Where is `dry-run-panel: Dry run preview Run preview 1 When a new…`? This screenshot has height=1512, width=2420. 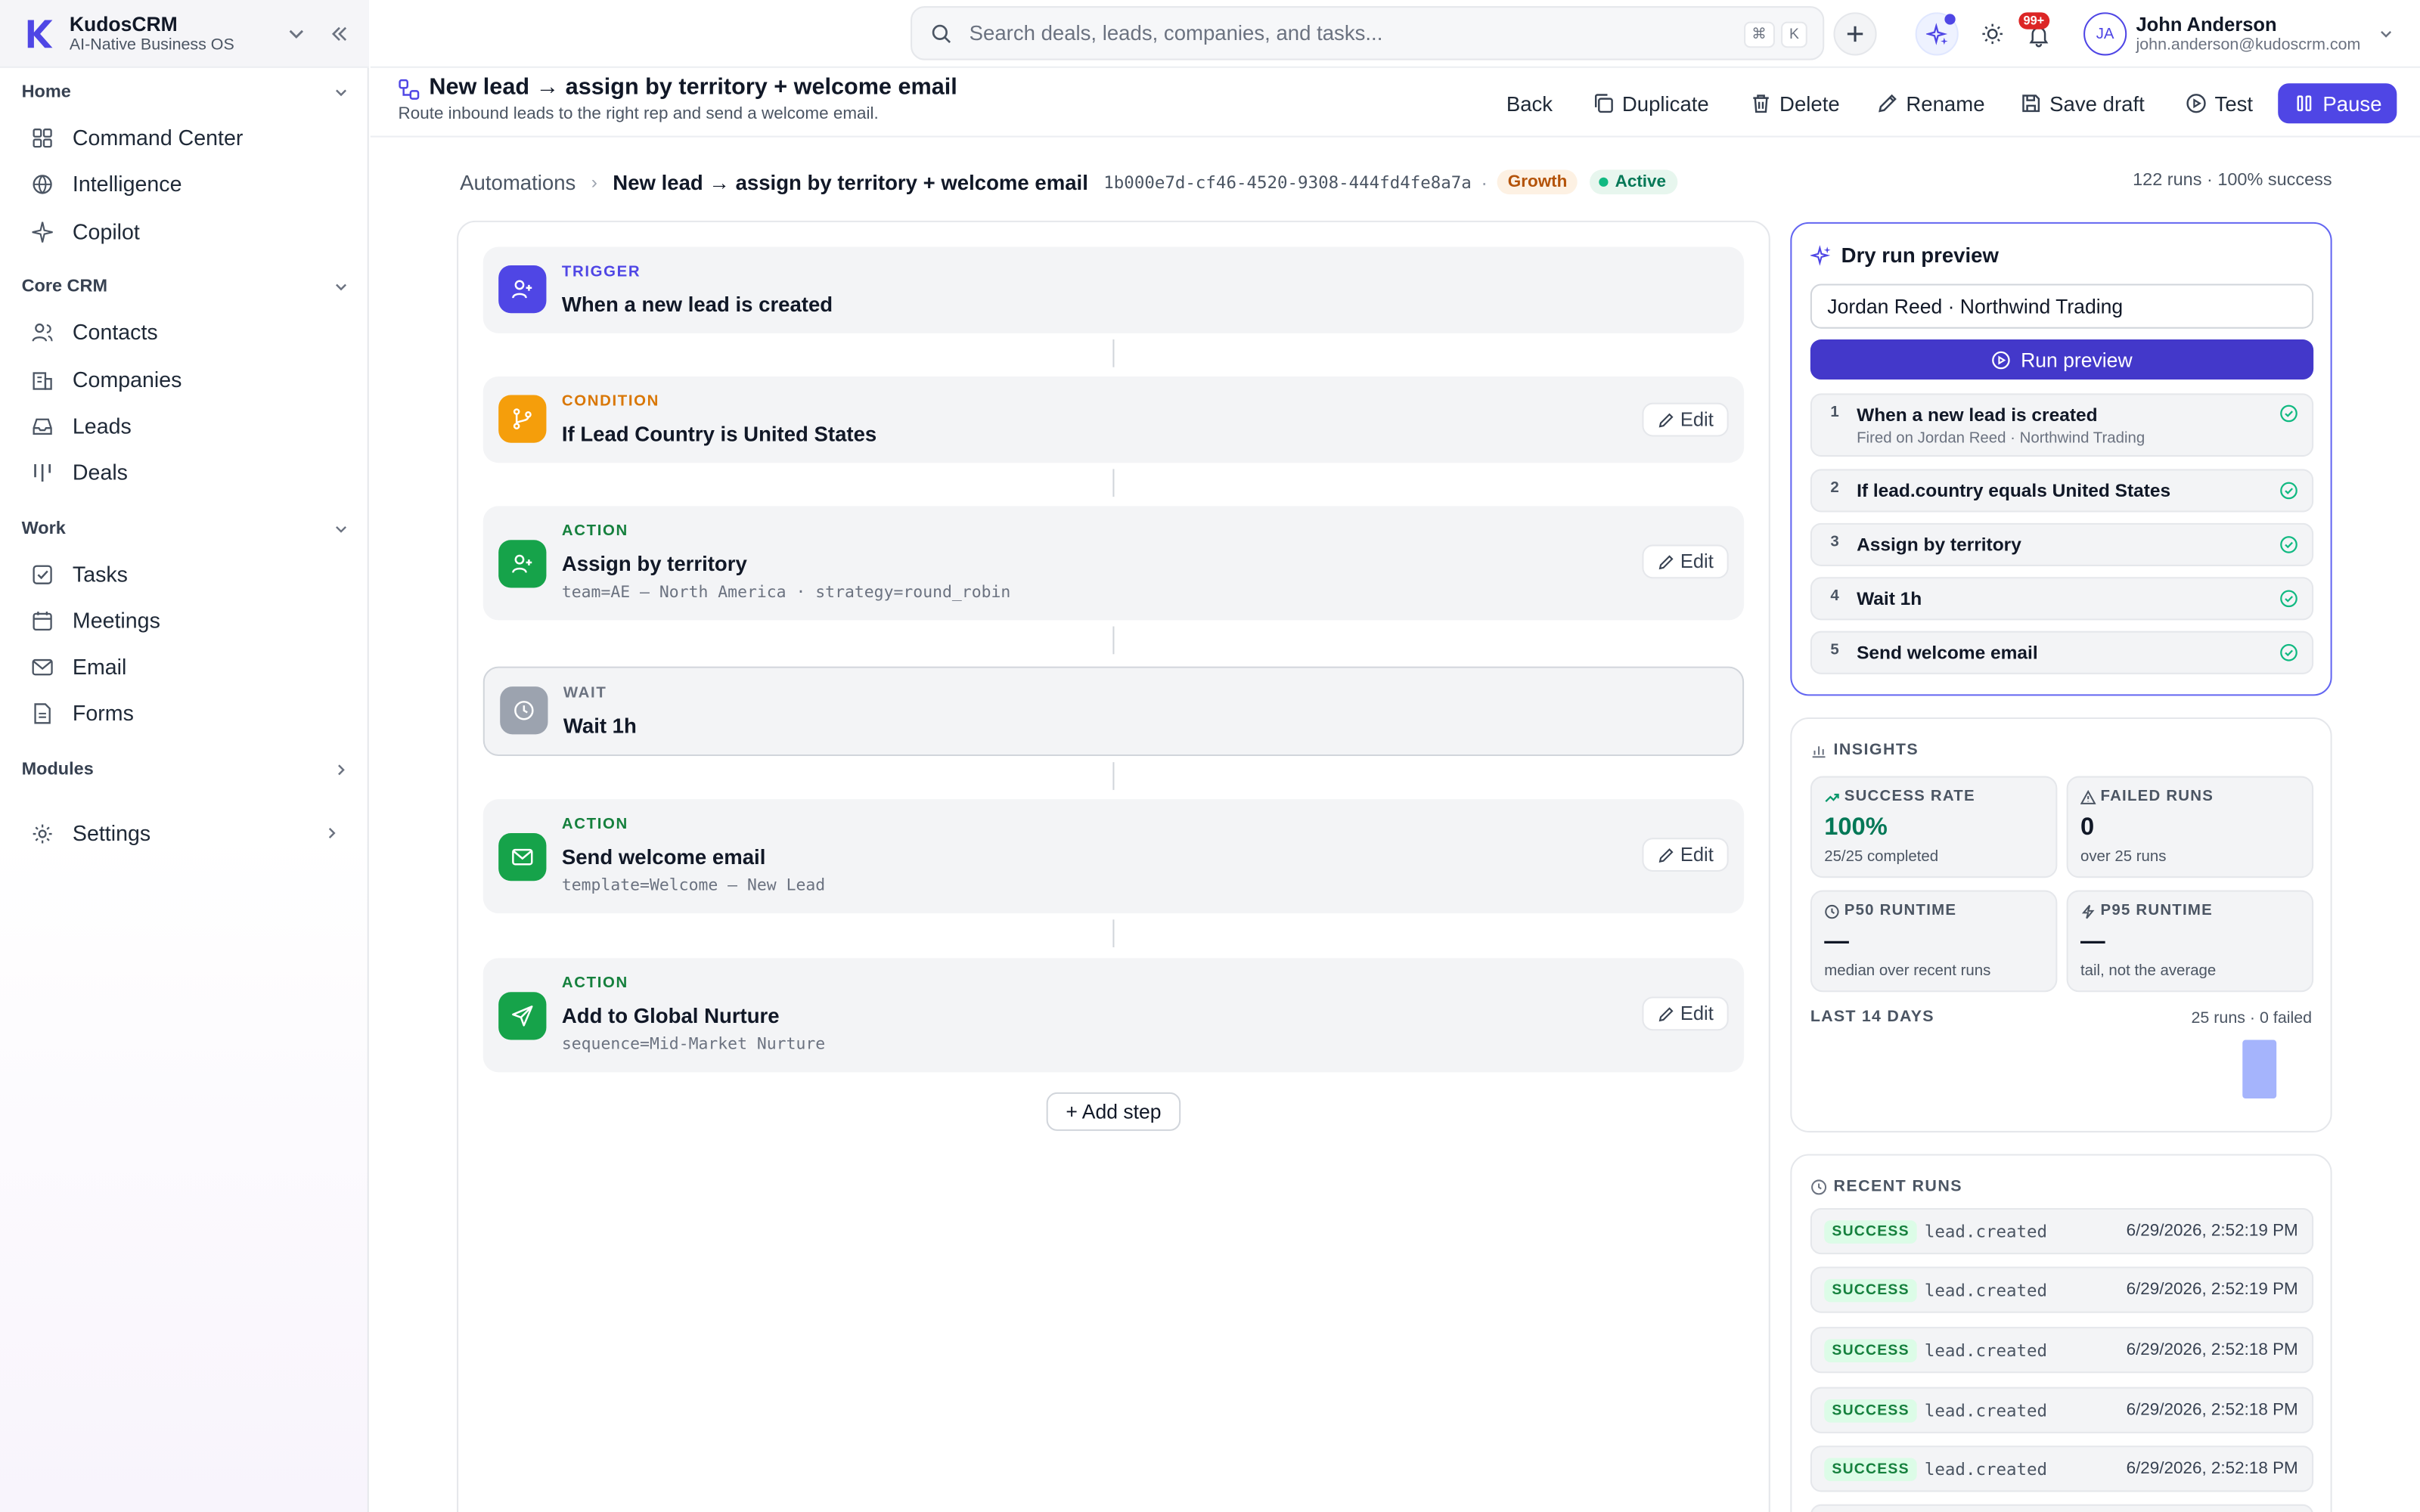
dry-run-panel: Dry run preview Run preview 1 When a new… is located at coordinates (2061, 459).